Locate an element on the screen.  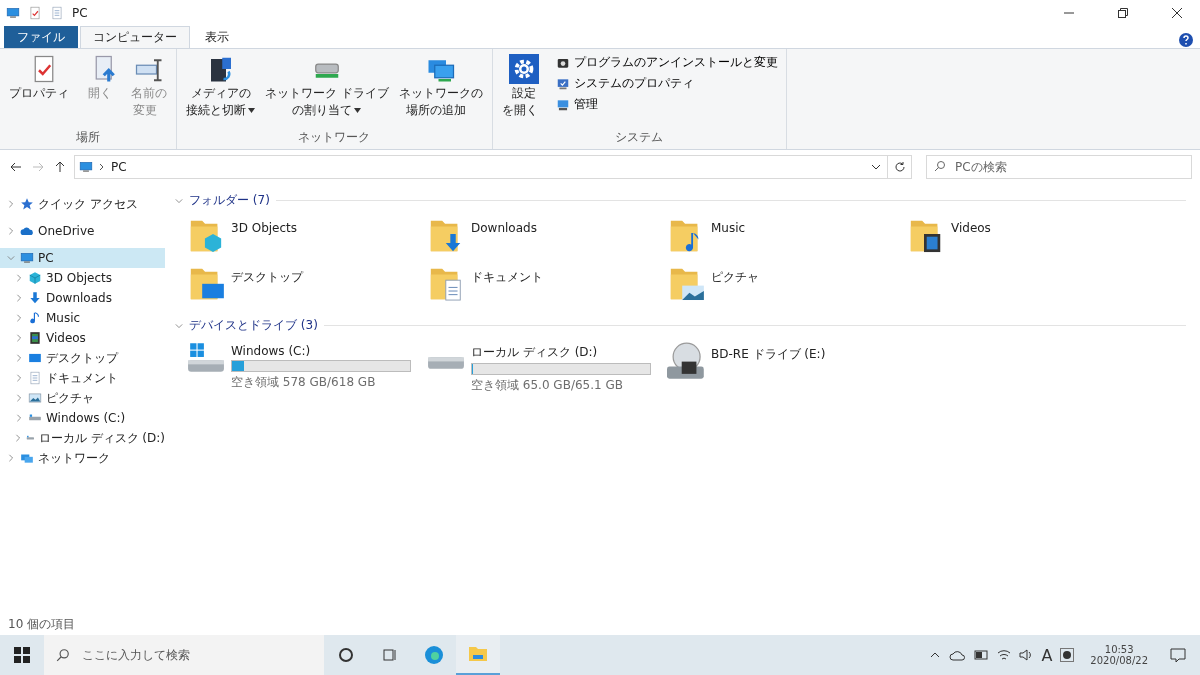
windows-drive-icon is located at coordinates (206, 357).